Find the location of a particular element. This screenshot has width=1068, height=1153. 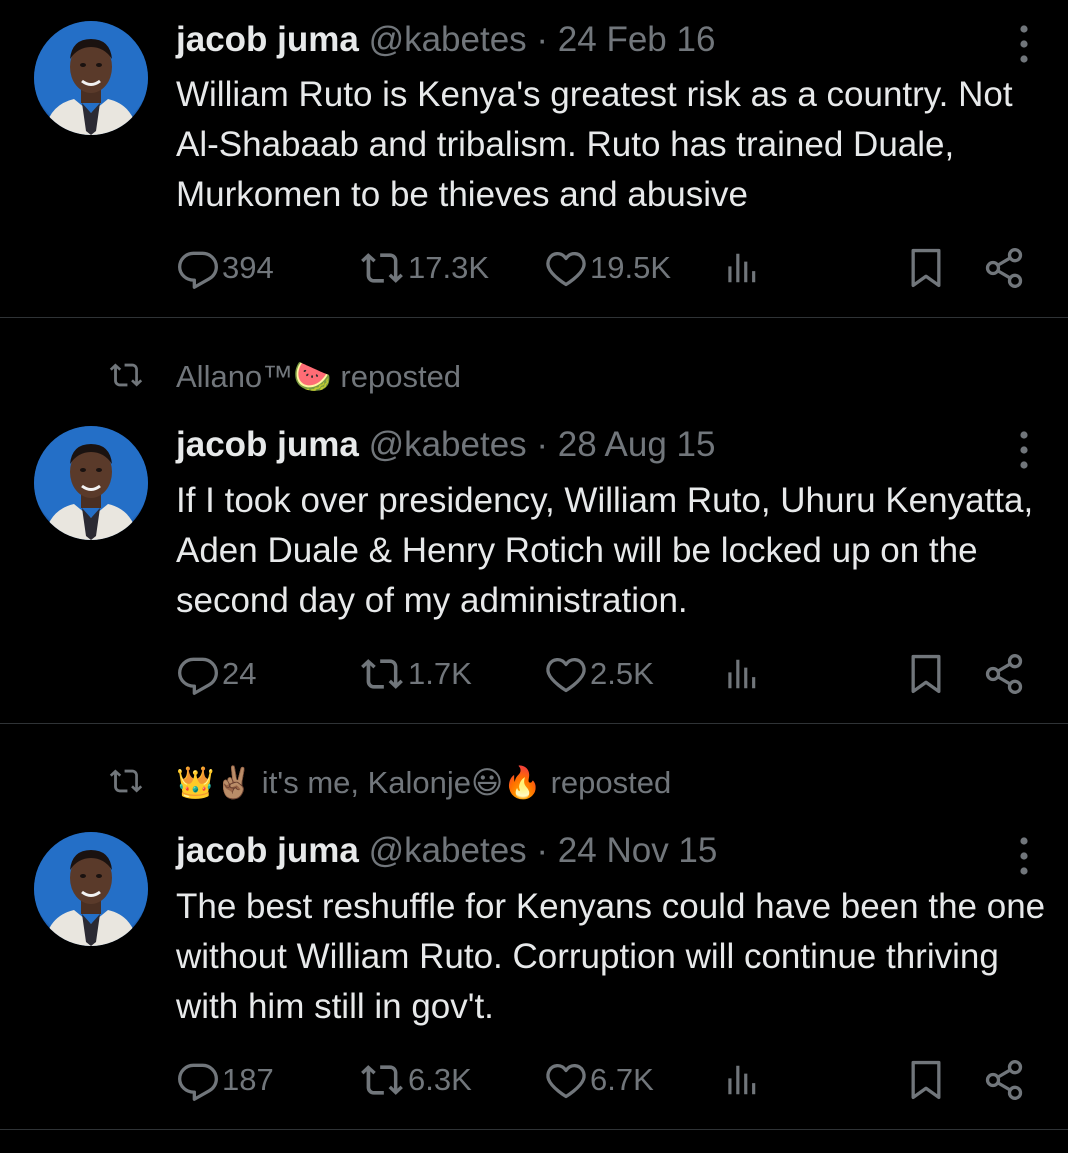

repost-label: 👑✌🏽 it's me, Kalonje😃🔥 reposted is located at coordinates (423, 782).